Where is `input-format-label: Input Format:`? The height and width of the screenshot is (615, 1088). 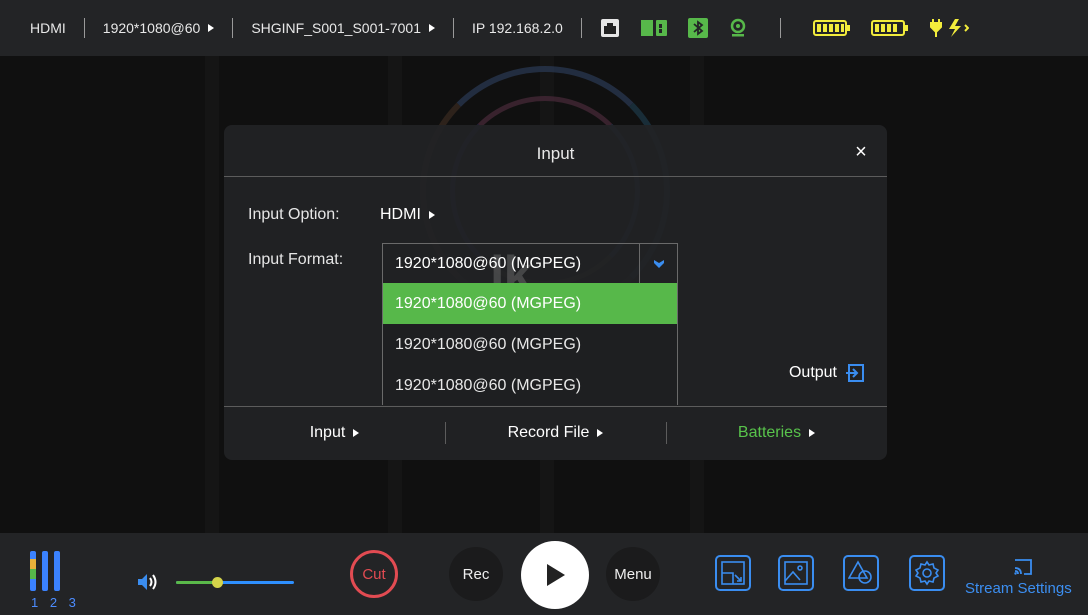
input-format-label: Input Format: is located at coordinates (296, 259).